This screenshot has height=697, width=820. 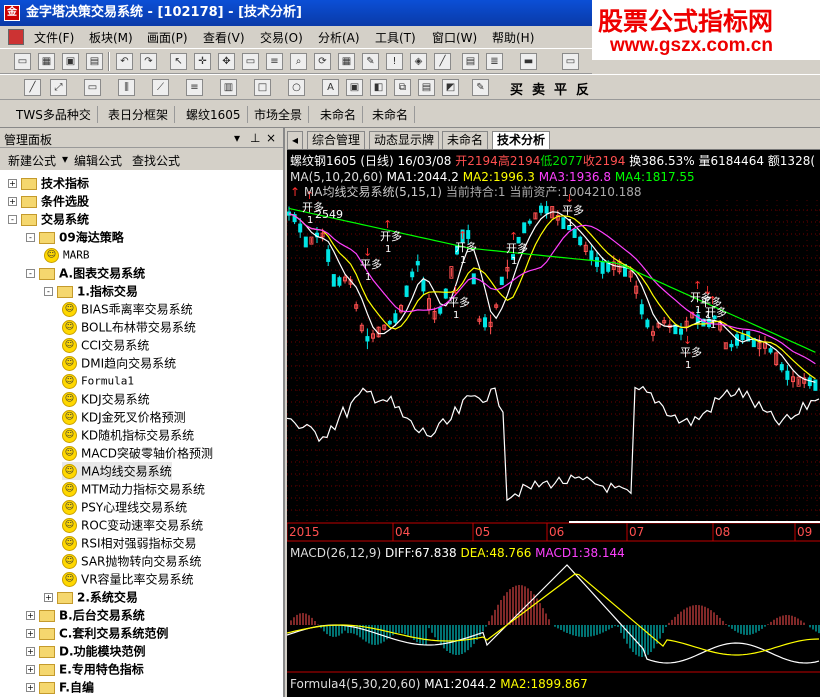 What do you see at coordinates (494, 61) in the screenshot?
I see `bars-icon: ≣` at bounding box center [494, 61].